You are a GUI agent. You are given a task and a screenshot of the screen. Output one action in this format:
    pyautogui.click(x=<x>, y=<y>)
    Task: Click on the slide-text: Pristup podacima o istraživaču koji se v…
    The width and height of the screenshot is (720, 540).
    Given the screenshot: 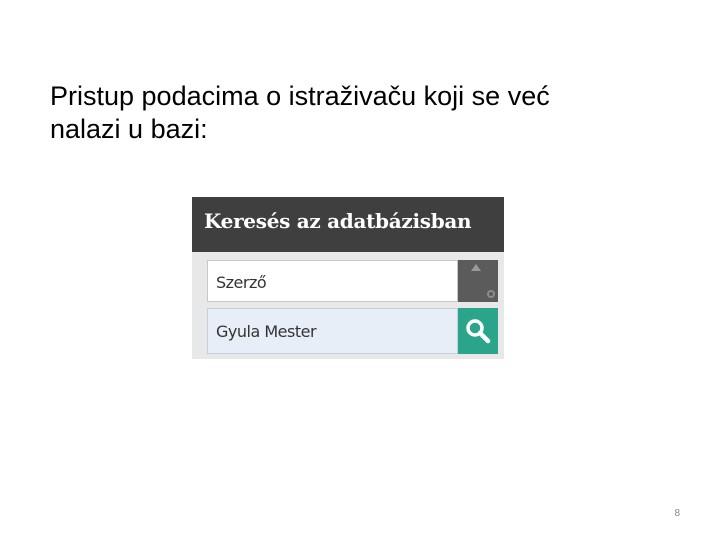 What is the action you would take?
    pyautogui.click(x=360, y=113)
    